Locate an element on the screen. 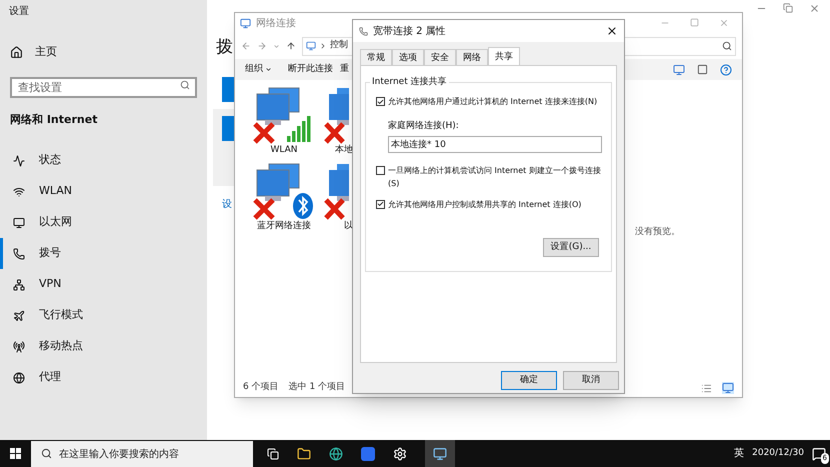  windows-logo-icon is located at coordinates (15, 453).